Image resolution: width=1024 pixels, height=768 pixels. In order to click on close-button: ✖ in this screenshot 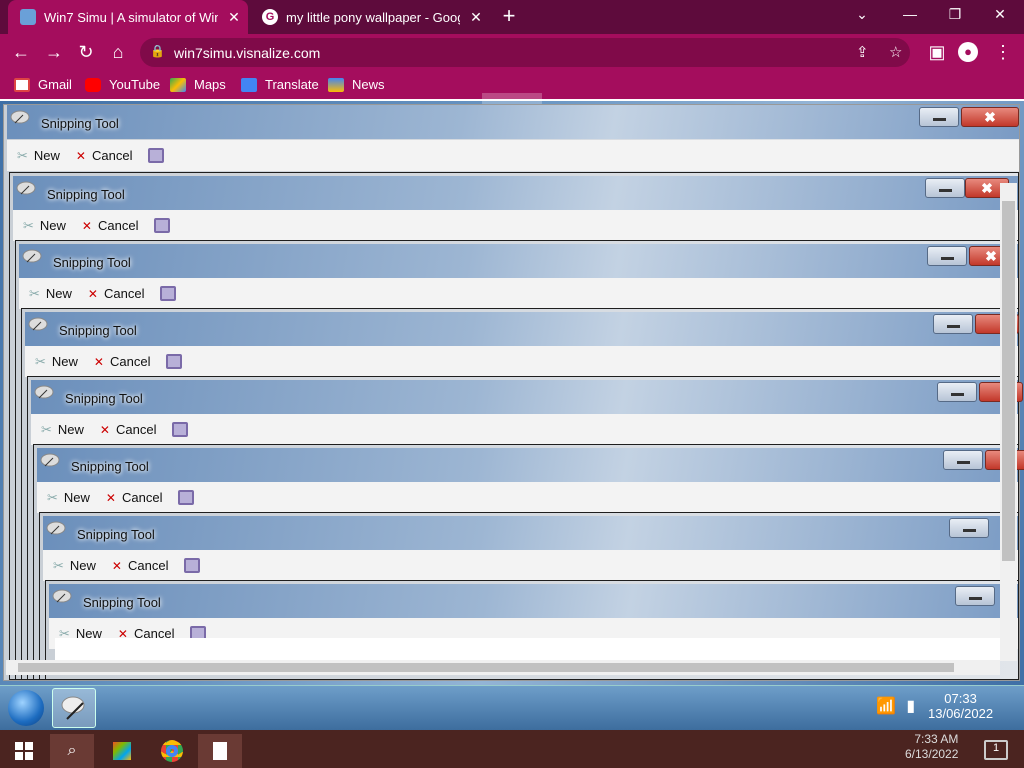, I will do `click(990, 117)`.